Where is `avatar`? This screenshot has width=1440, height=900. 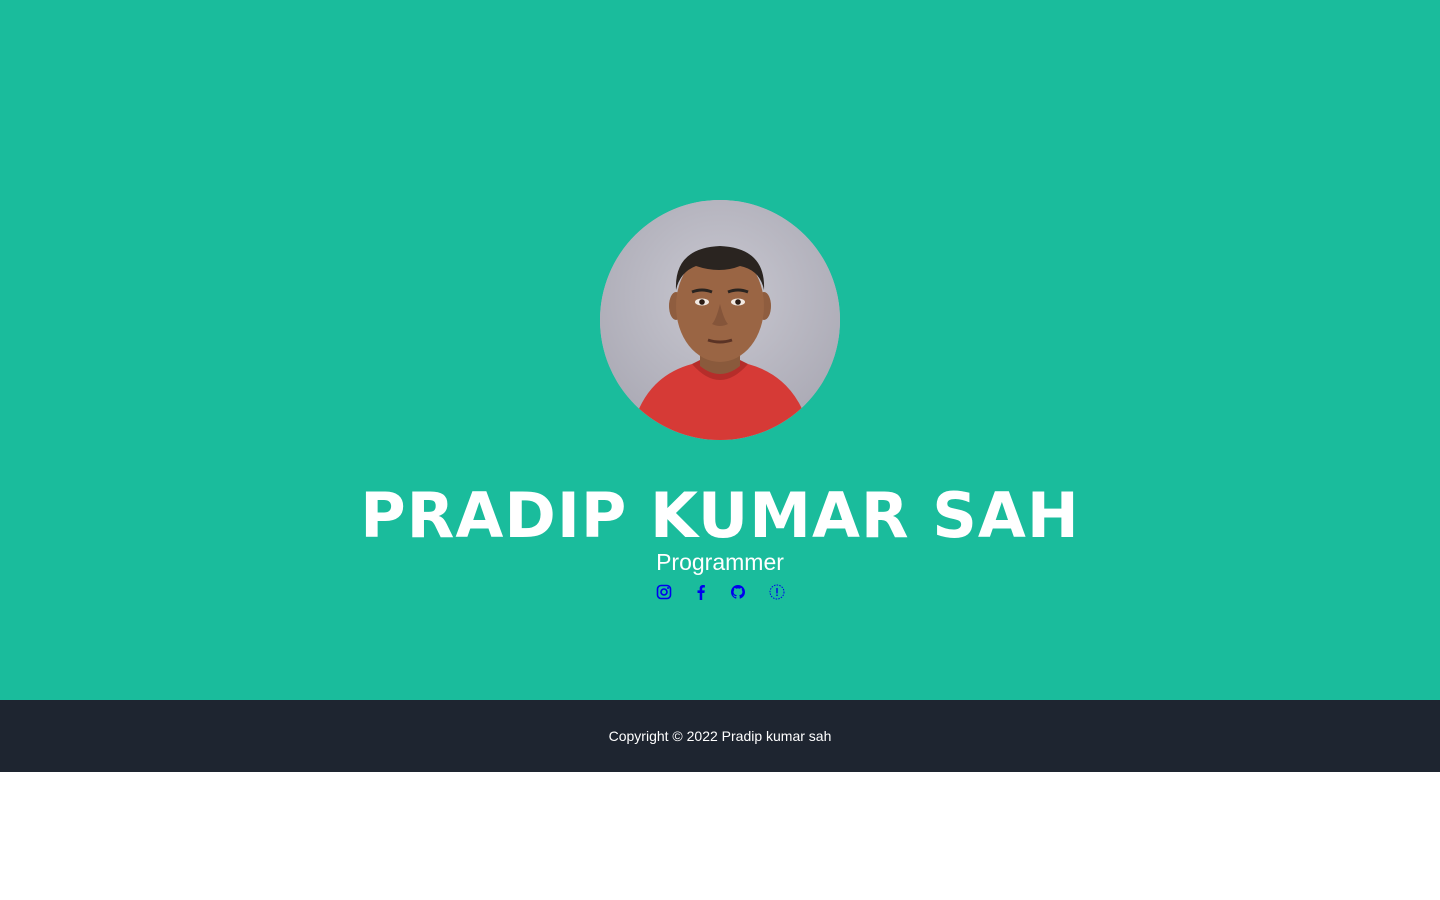
avatar is located at coordinates (720, 320).